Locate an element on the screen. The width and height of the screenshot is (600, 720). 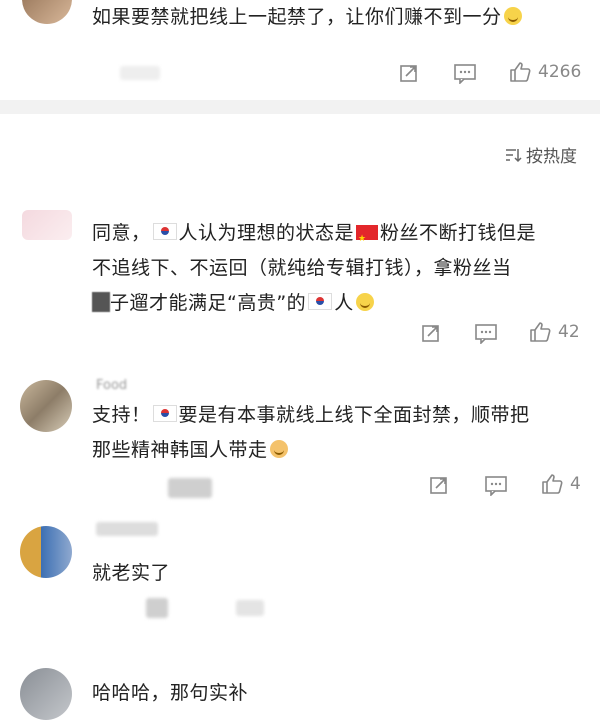
like-count: 4266 is located at coordinates (560, 72).